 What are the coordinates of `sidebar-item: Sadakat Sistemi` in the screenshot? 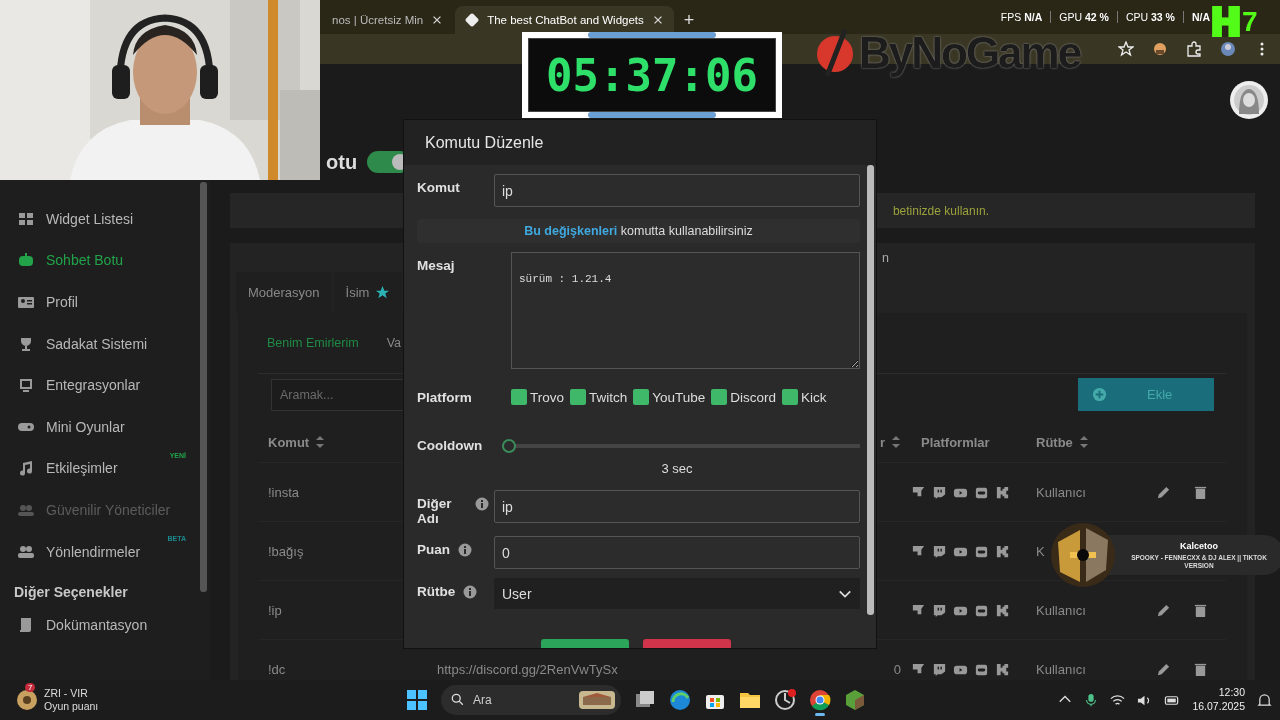 It's located at (98, 343).